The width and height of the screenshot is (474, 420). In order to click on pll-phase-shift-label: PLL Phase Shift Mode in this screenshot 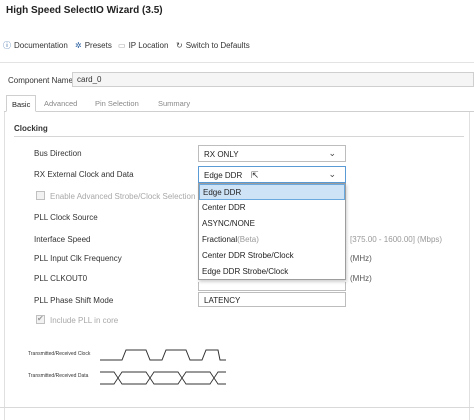, I will do `click(74, 300)`.